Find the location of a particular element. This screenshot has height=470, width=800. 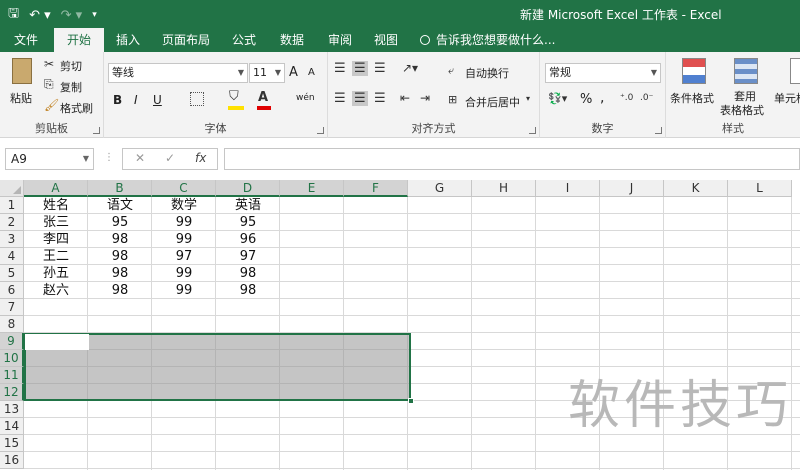

column-header-E: E is located at coordinates (312, 188).